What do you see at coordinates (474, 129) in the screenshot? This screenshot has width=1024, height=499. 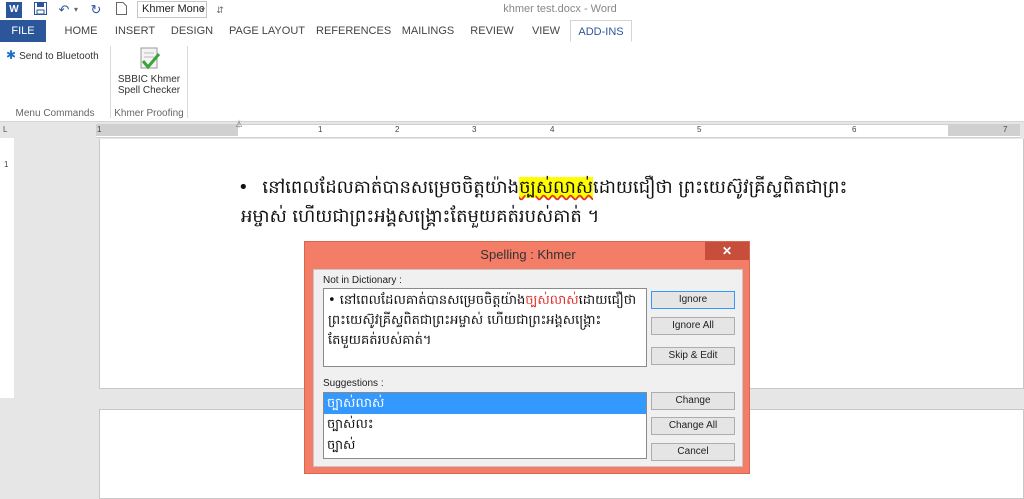 I see `ruler-tick-label: 3` at bounding box center [474, 129].